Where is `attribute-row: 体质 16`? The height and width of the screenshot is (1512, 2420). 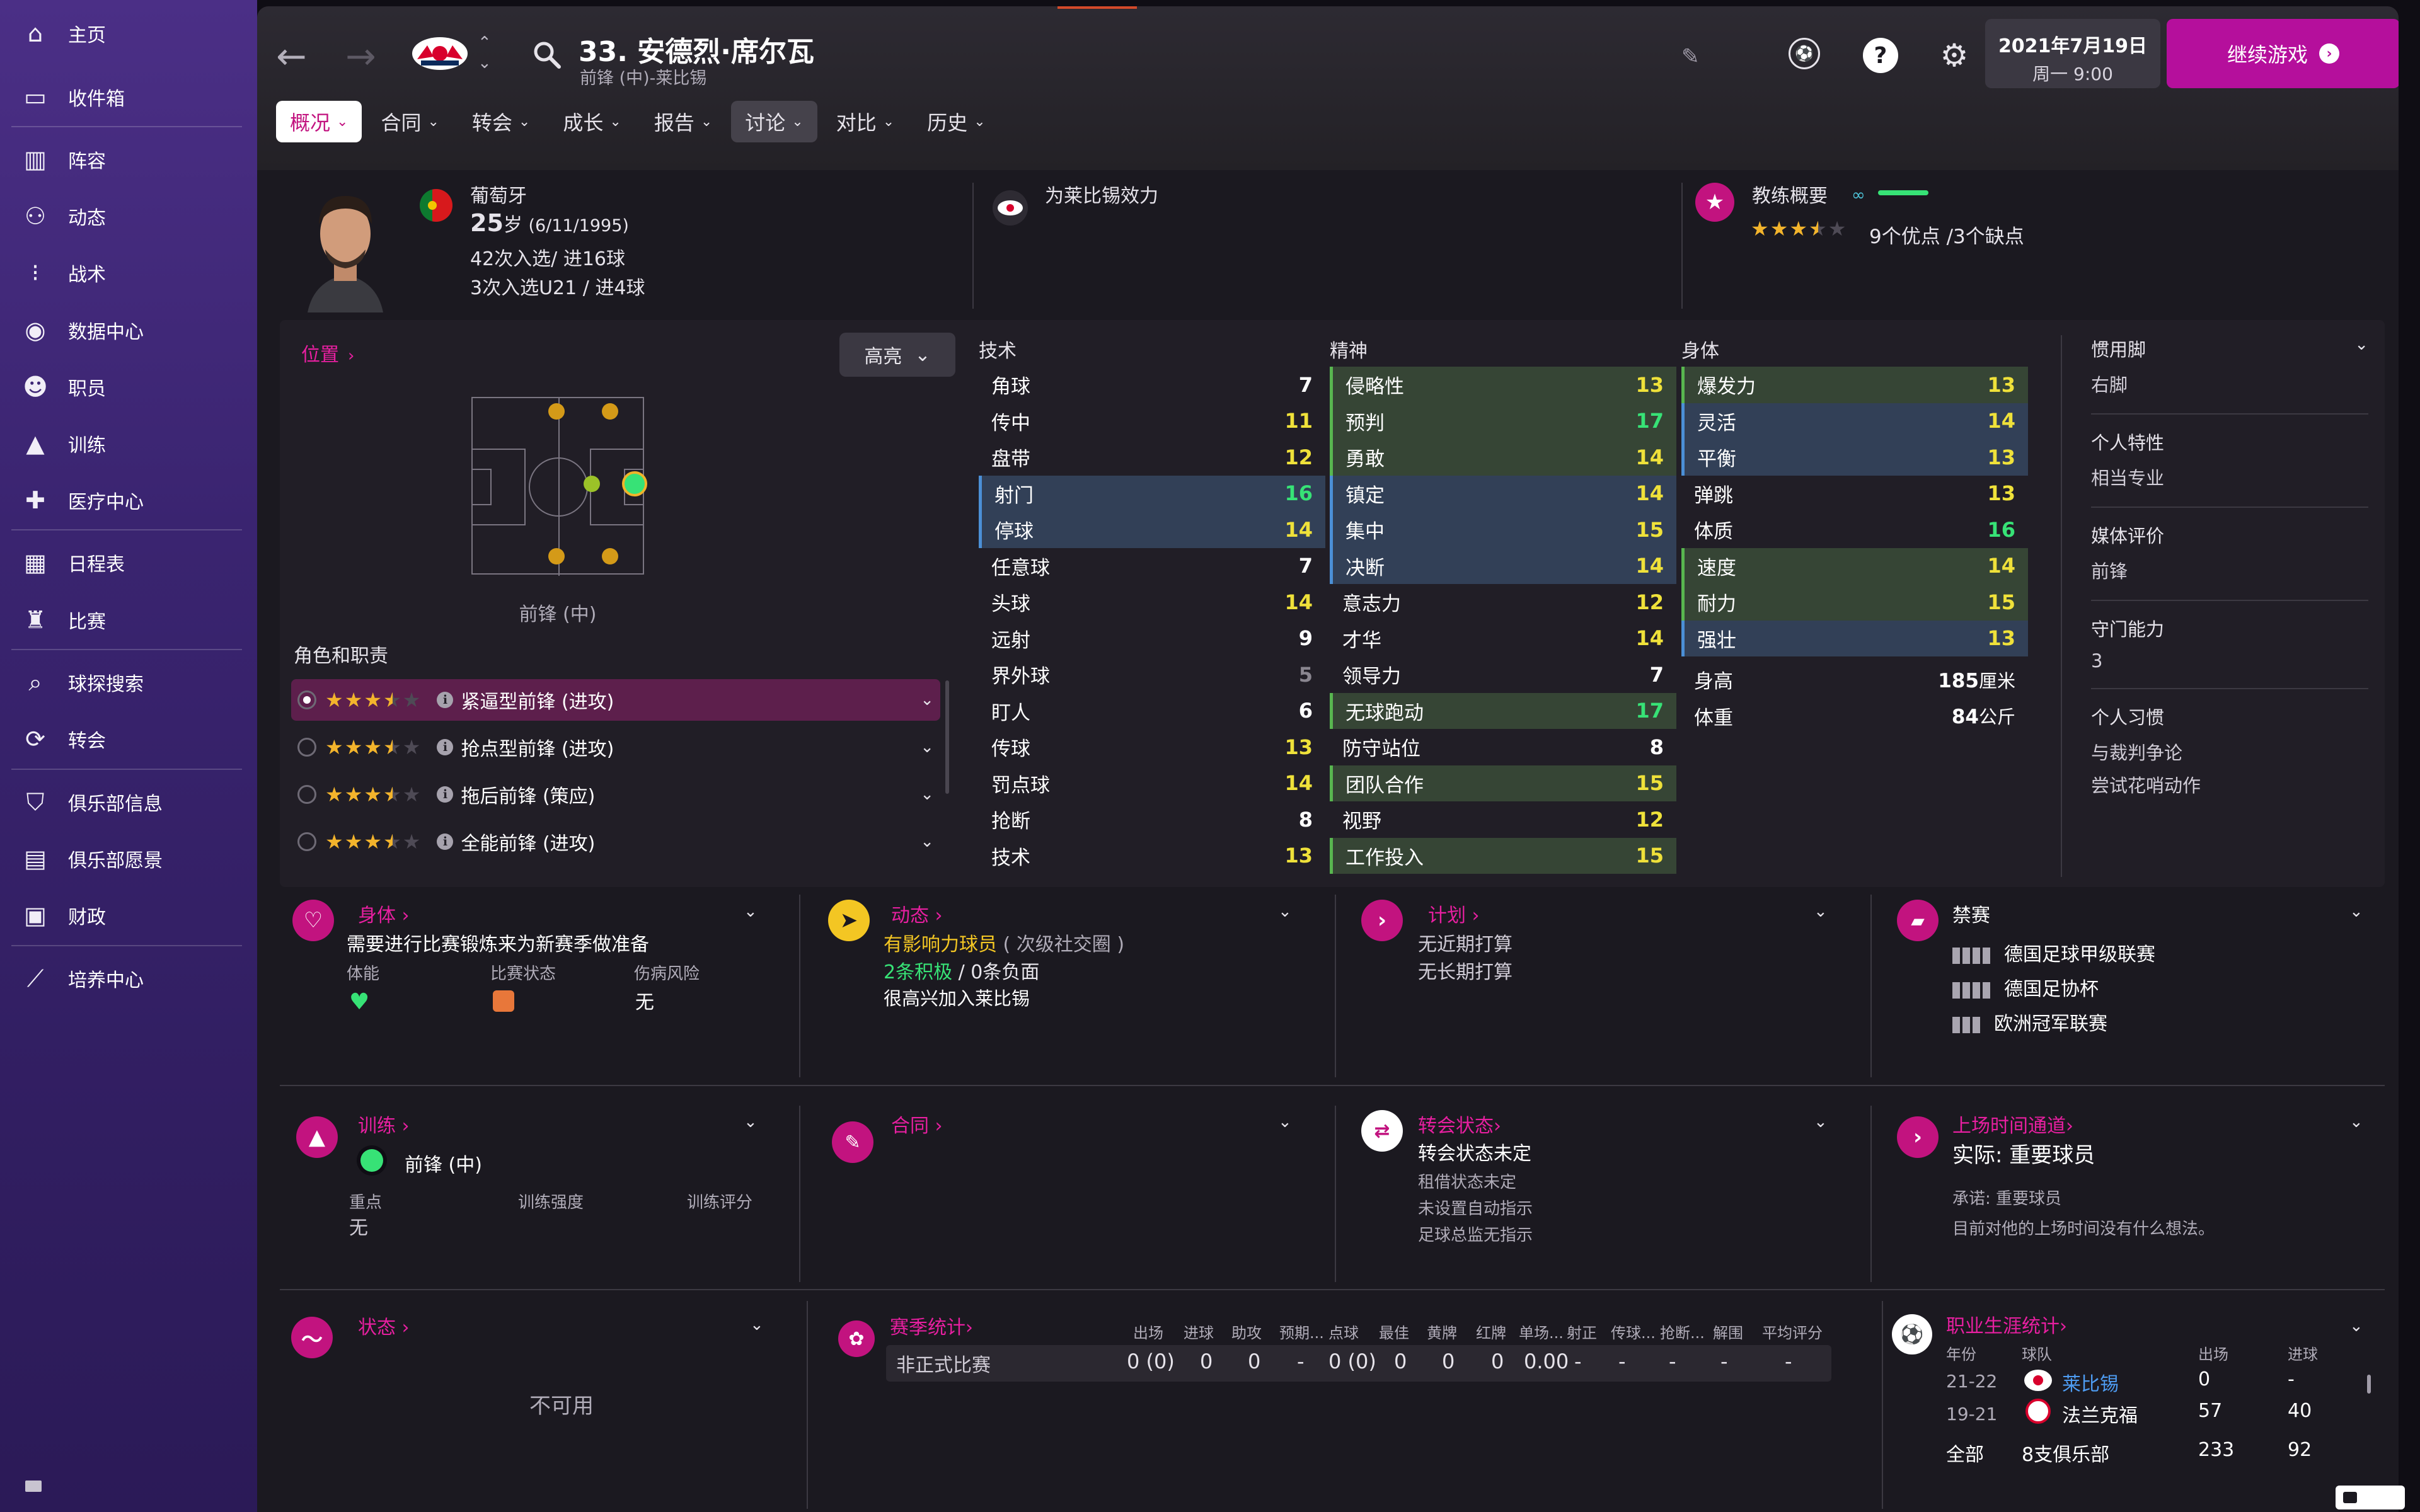
attribute-row: 体质 16 is located at coordinates (1855, 530).